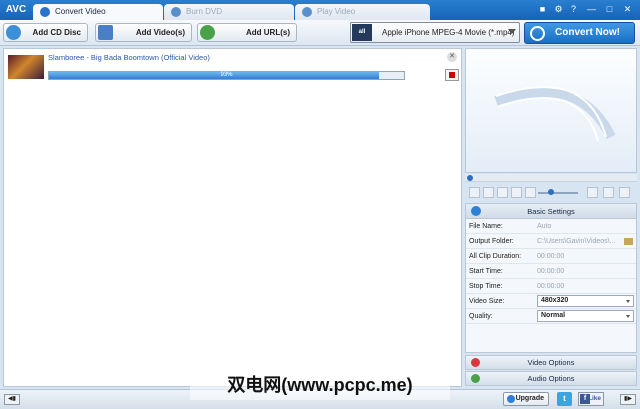 This screenshot has width=640, height=409. What do you see at coordinates (587, 32) in the screenshot?
I see `button-label: Convert Now!` at bounding box center [587, 32].